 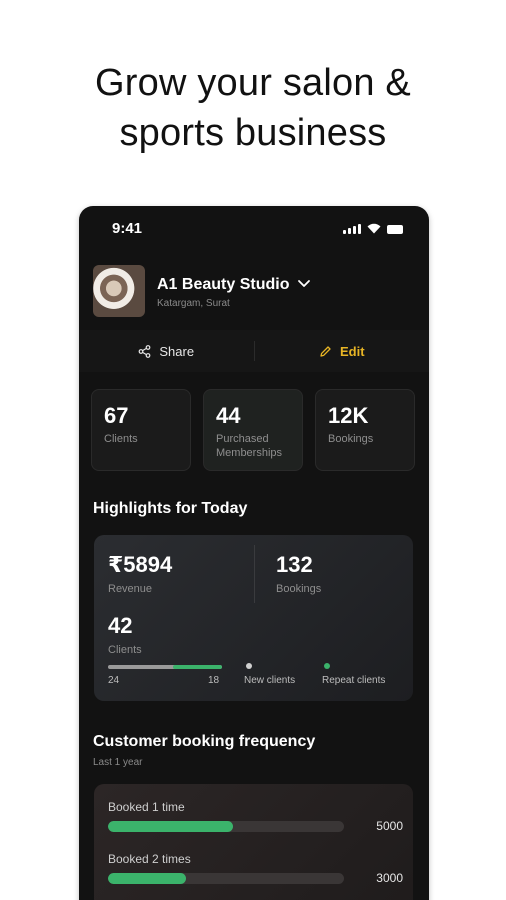 I want to click on pencil-icon, so click(x=325, y=351).